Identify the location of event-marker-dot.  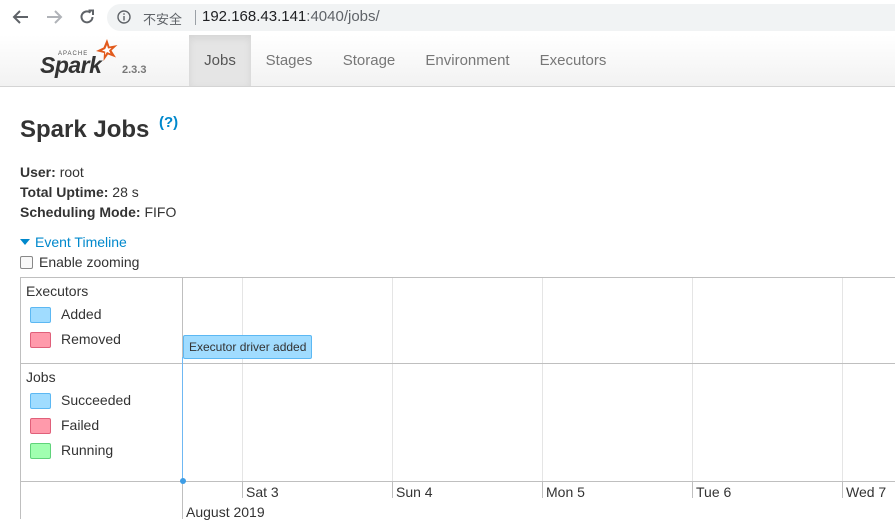
(183, 481).